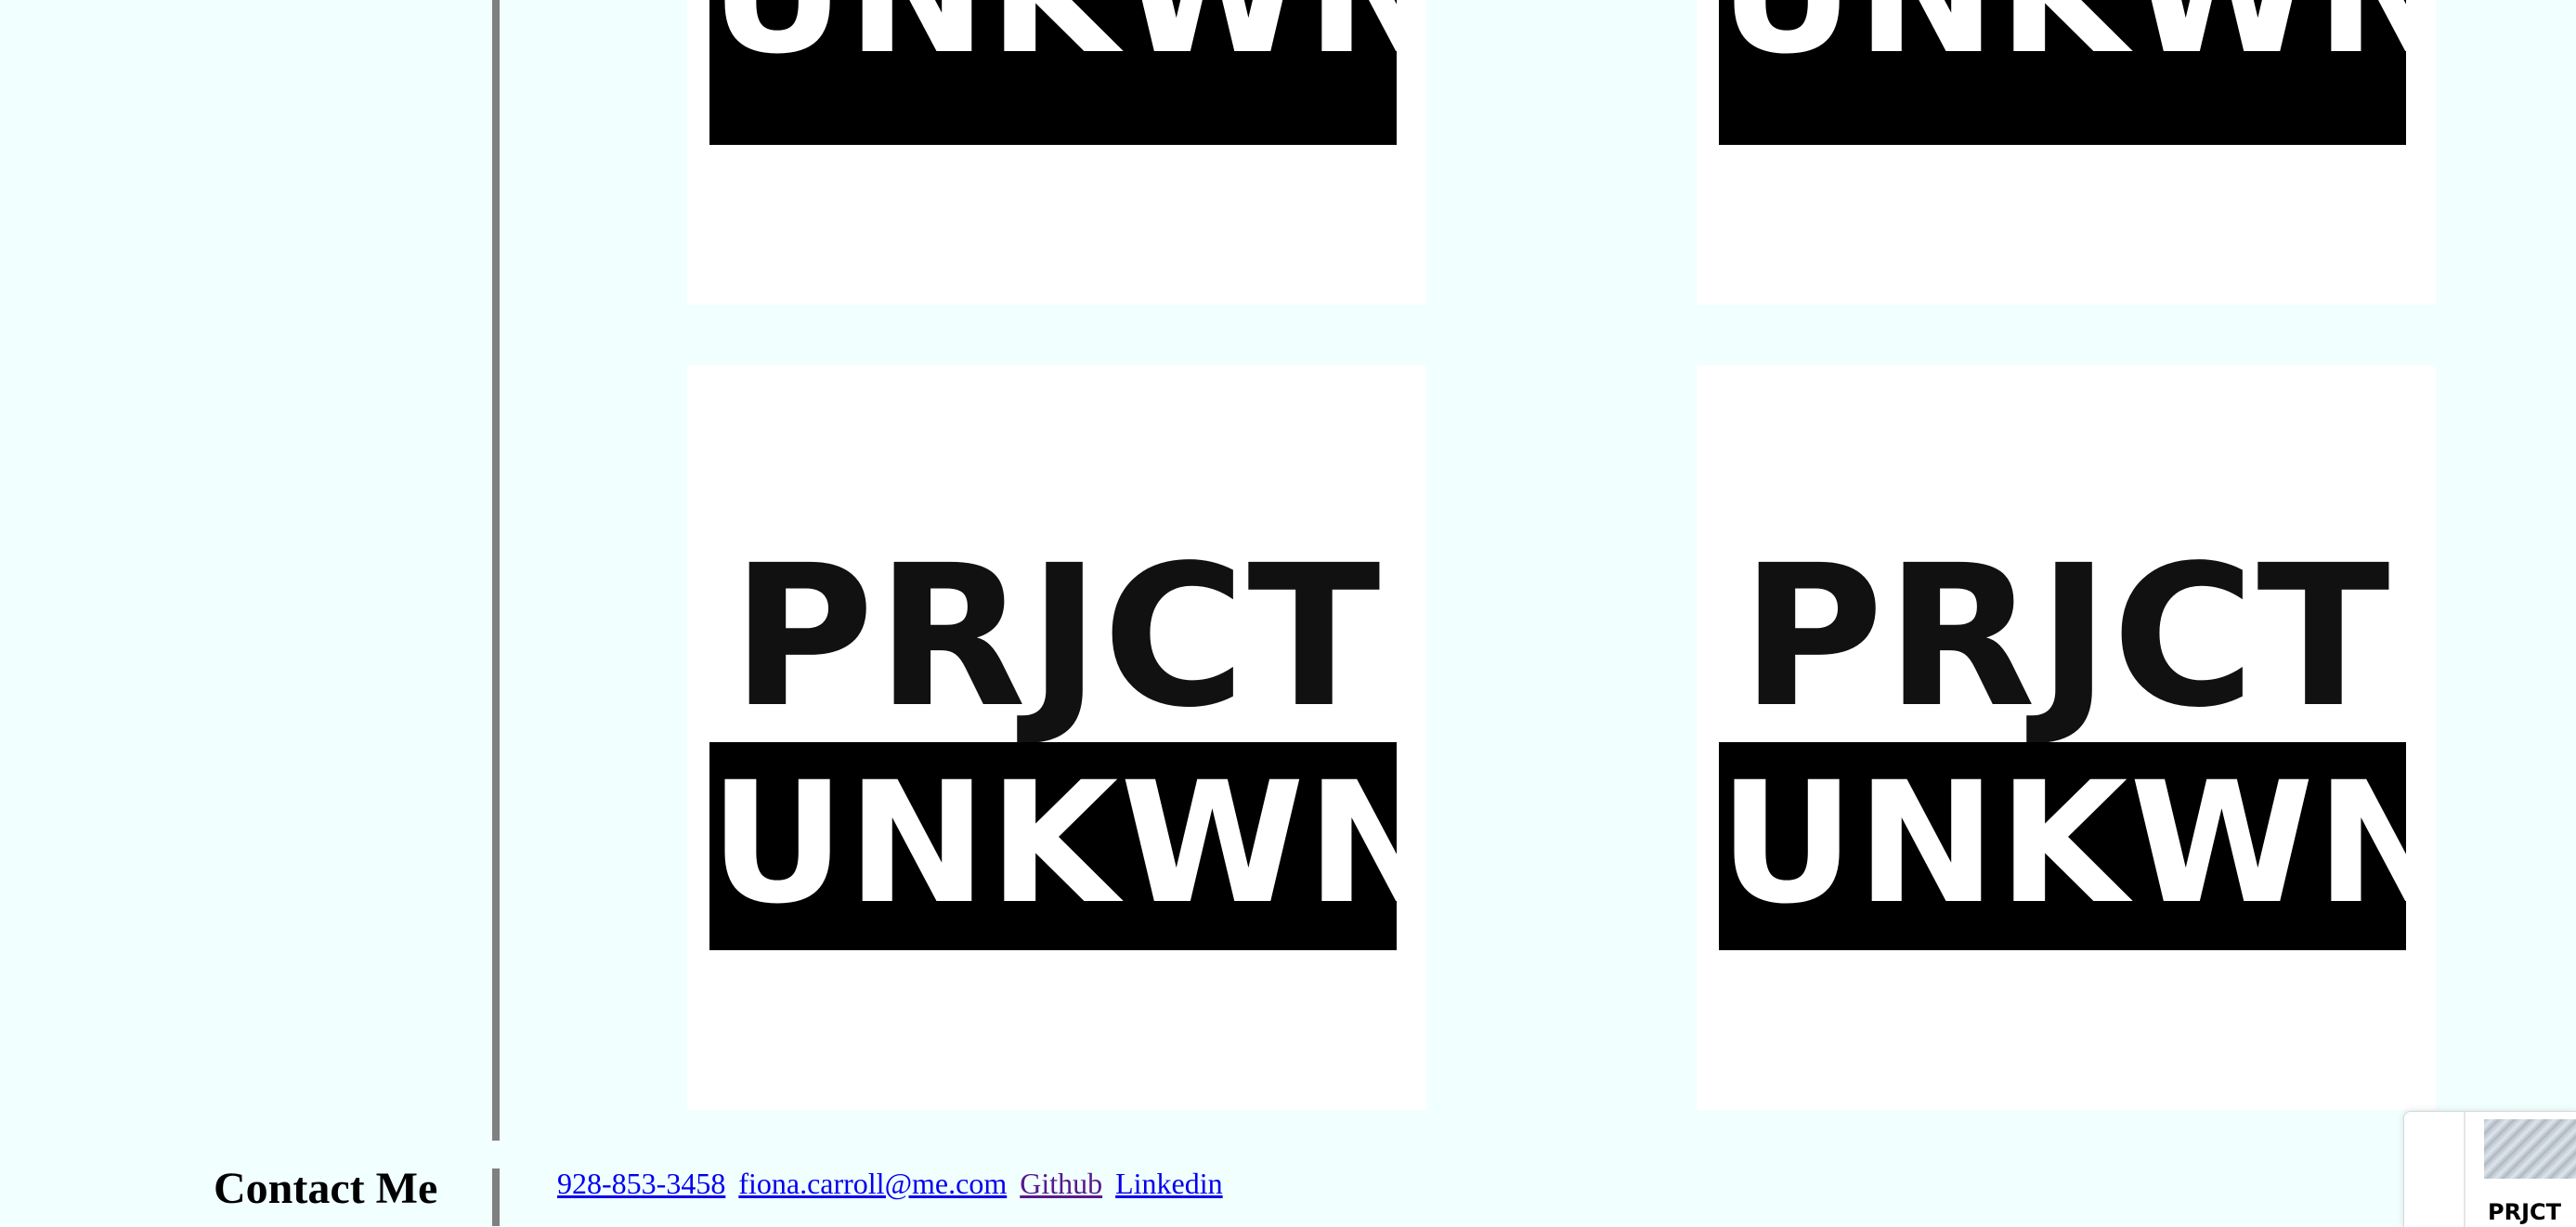 The width and height of the screenshot is (2576, 1227). What do you see at coordinates (496, 1197) in the screenshot?
I see `footer-divider` at bounding box center [496, 1197].